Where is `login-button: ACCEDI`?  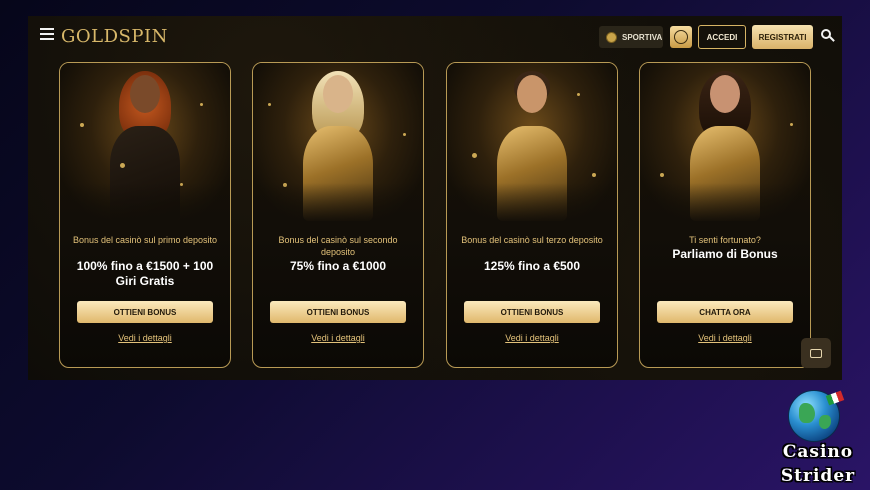
login-button: ACCEDI is located at coordinates (722, 37).